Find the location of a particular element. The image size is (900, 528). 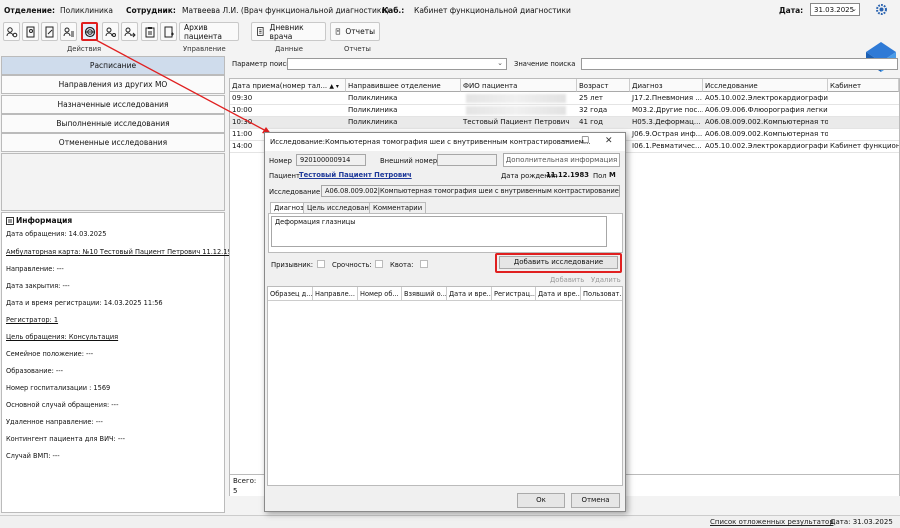

postponed-results-link: Список отложенных результатов is located at coordinates (771, 522).